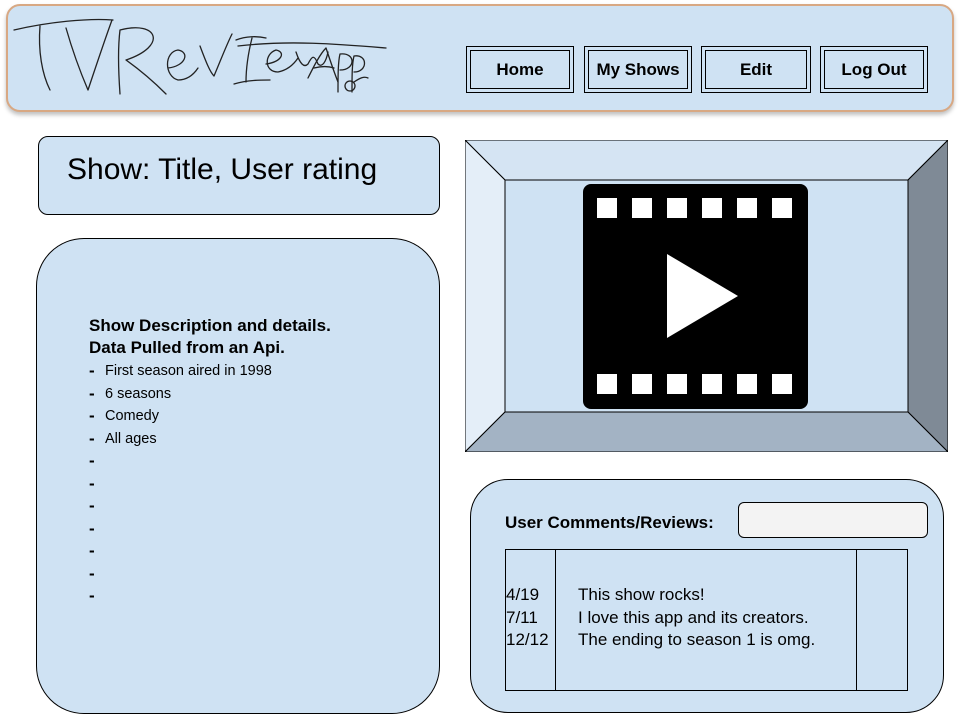 The height and width of the screenshot is (720, 960). Describe the element at coordinates (264, 394) in the screenshot. I see `description-item: -6 seasons` at that location.